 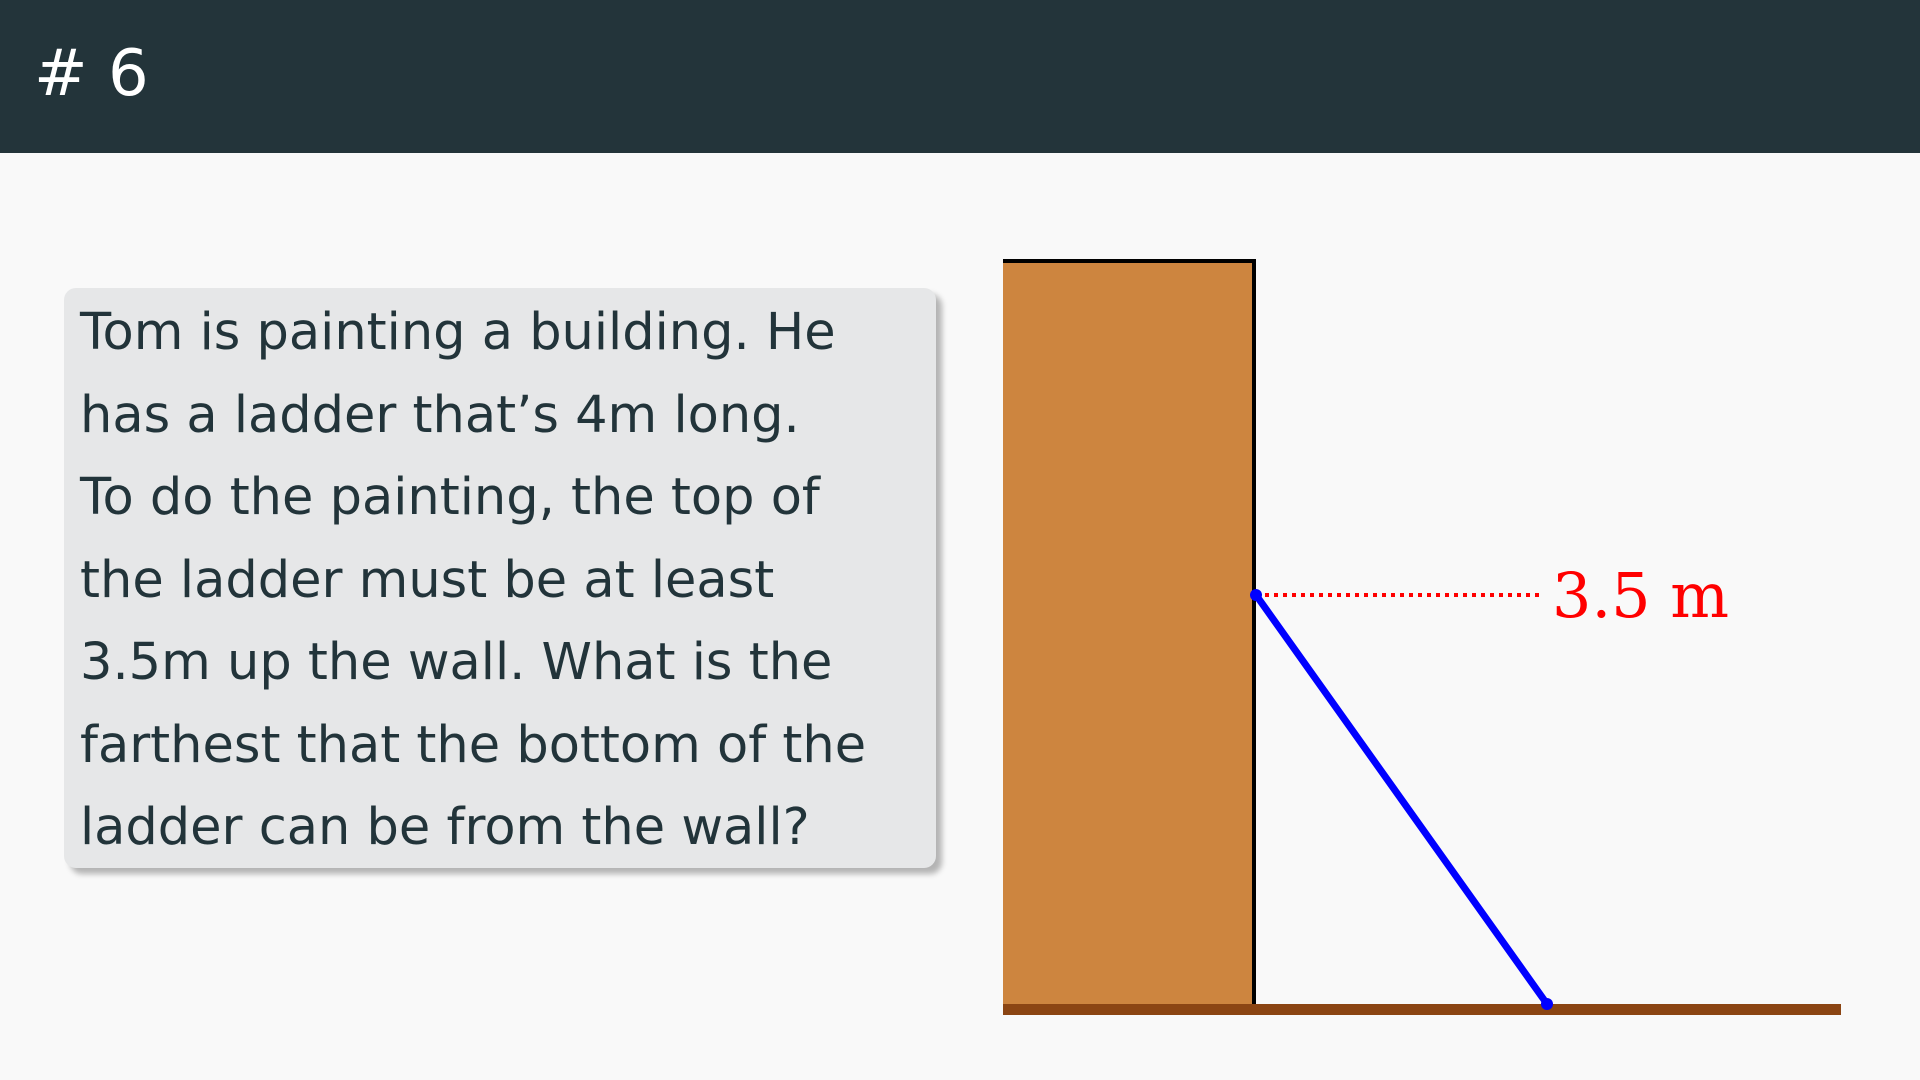 I want to click on ground, so click(x=1422, y=1009).